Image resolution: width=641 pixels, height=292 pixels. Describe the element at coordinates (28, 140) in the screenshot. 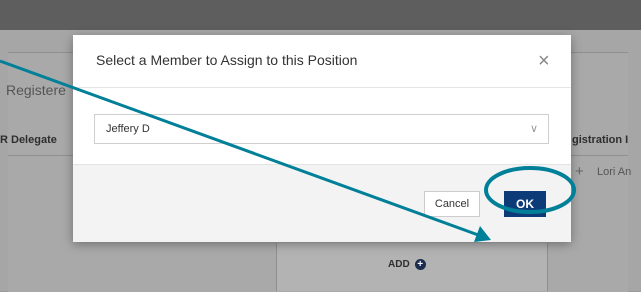

I see `background-column-header-left: R Delegate` at that location.